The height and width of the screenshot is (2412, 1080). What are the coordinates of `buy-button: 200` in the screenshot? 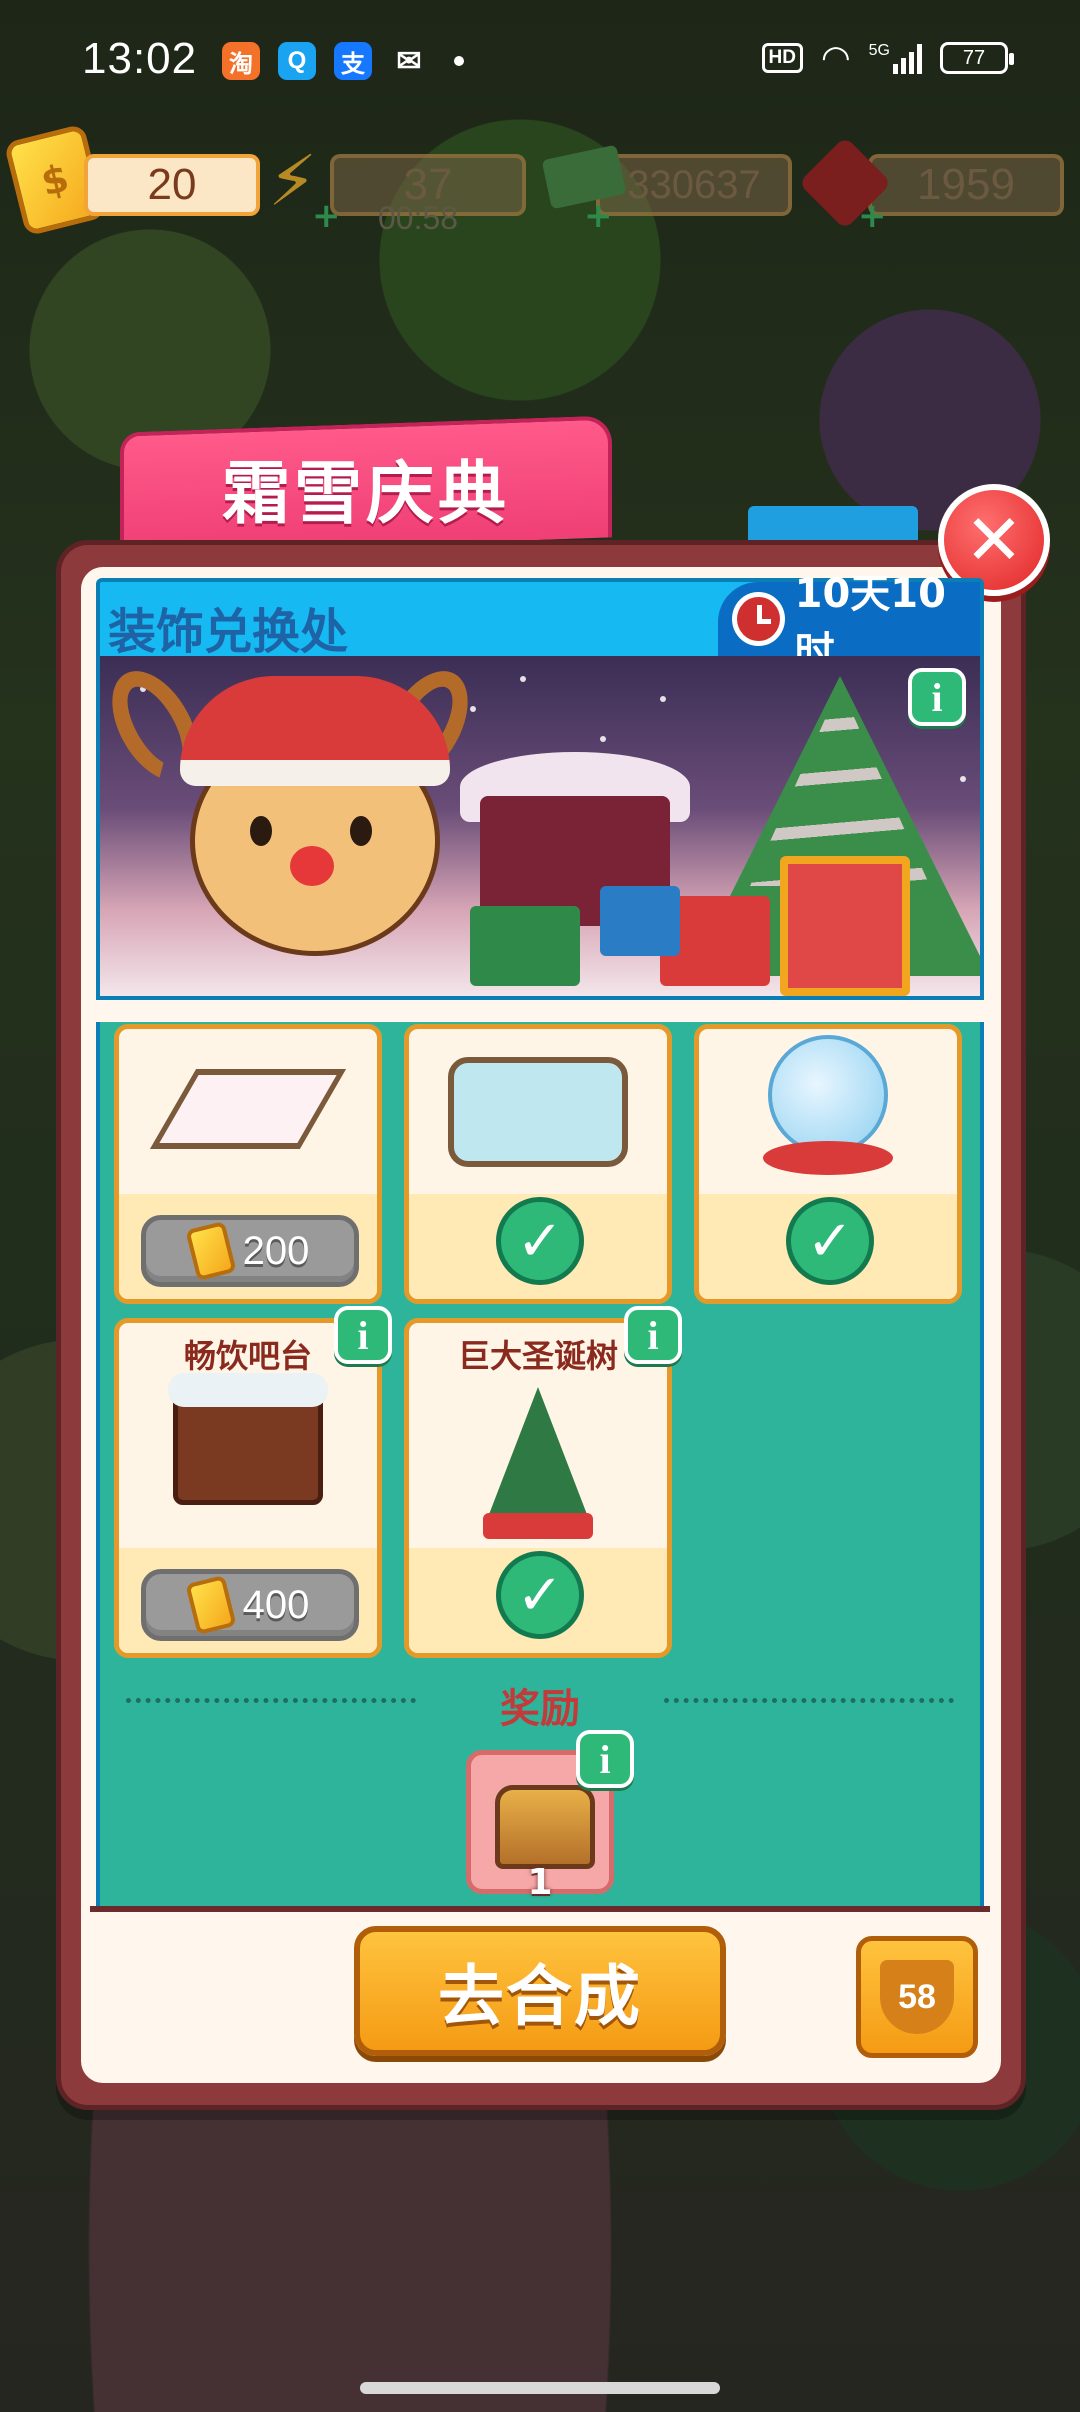 It's located at (250, 1251).